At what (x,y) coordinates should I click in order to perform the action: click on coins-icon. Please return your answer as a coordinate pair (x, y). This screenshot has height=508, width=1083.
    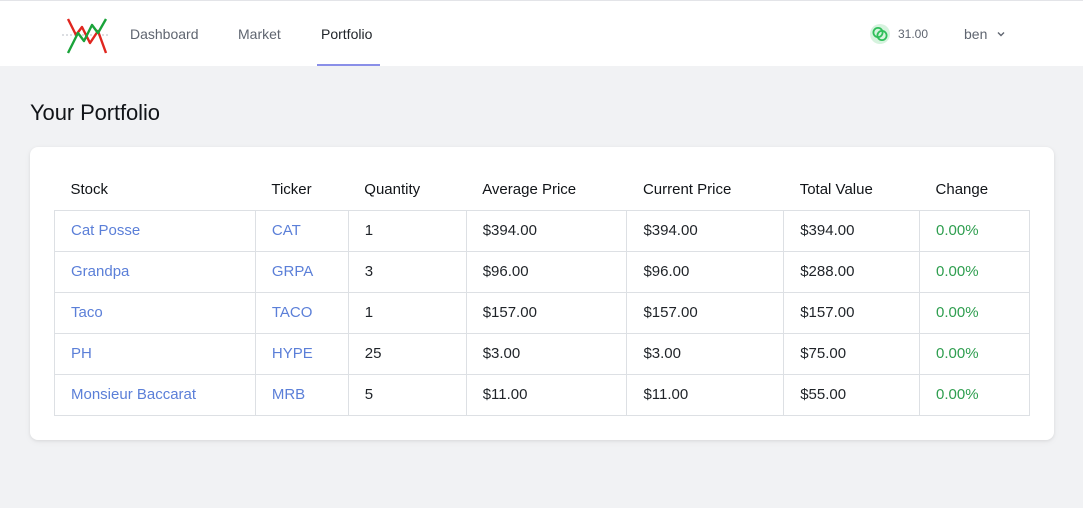
    Looking at the image, I should click on (880, 34).